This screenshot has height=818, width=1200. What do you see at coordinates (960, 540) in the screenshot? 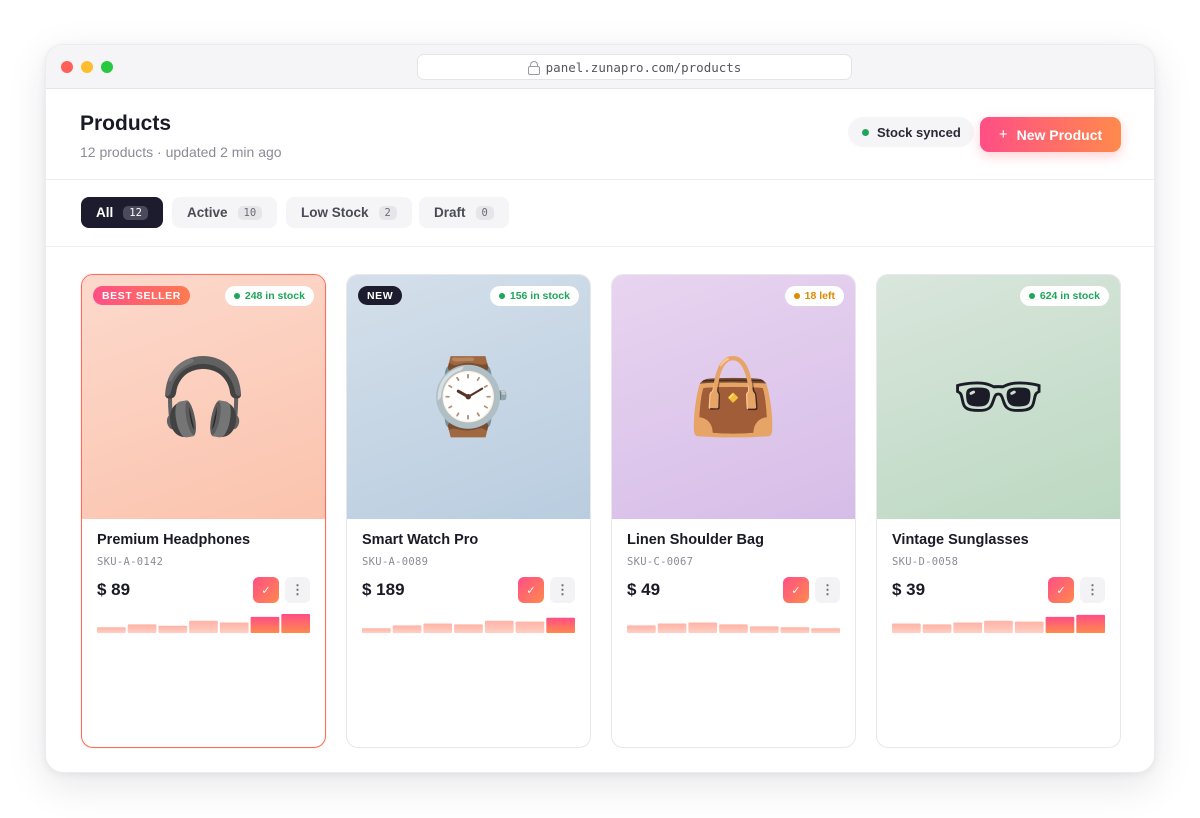
I see `product-name: Vintage Sunglasses` at bounding box center [960, 540].